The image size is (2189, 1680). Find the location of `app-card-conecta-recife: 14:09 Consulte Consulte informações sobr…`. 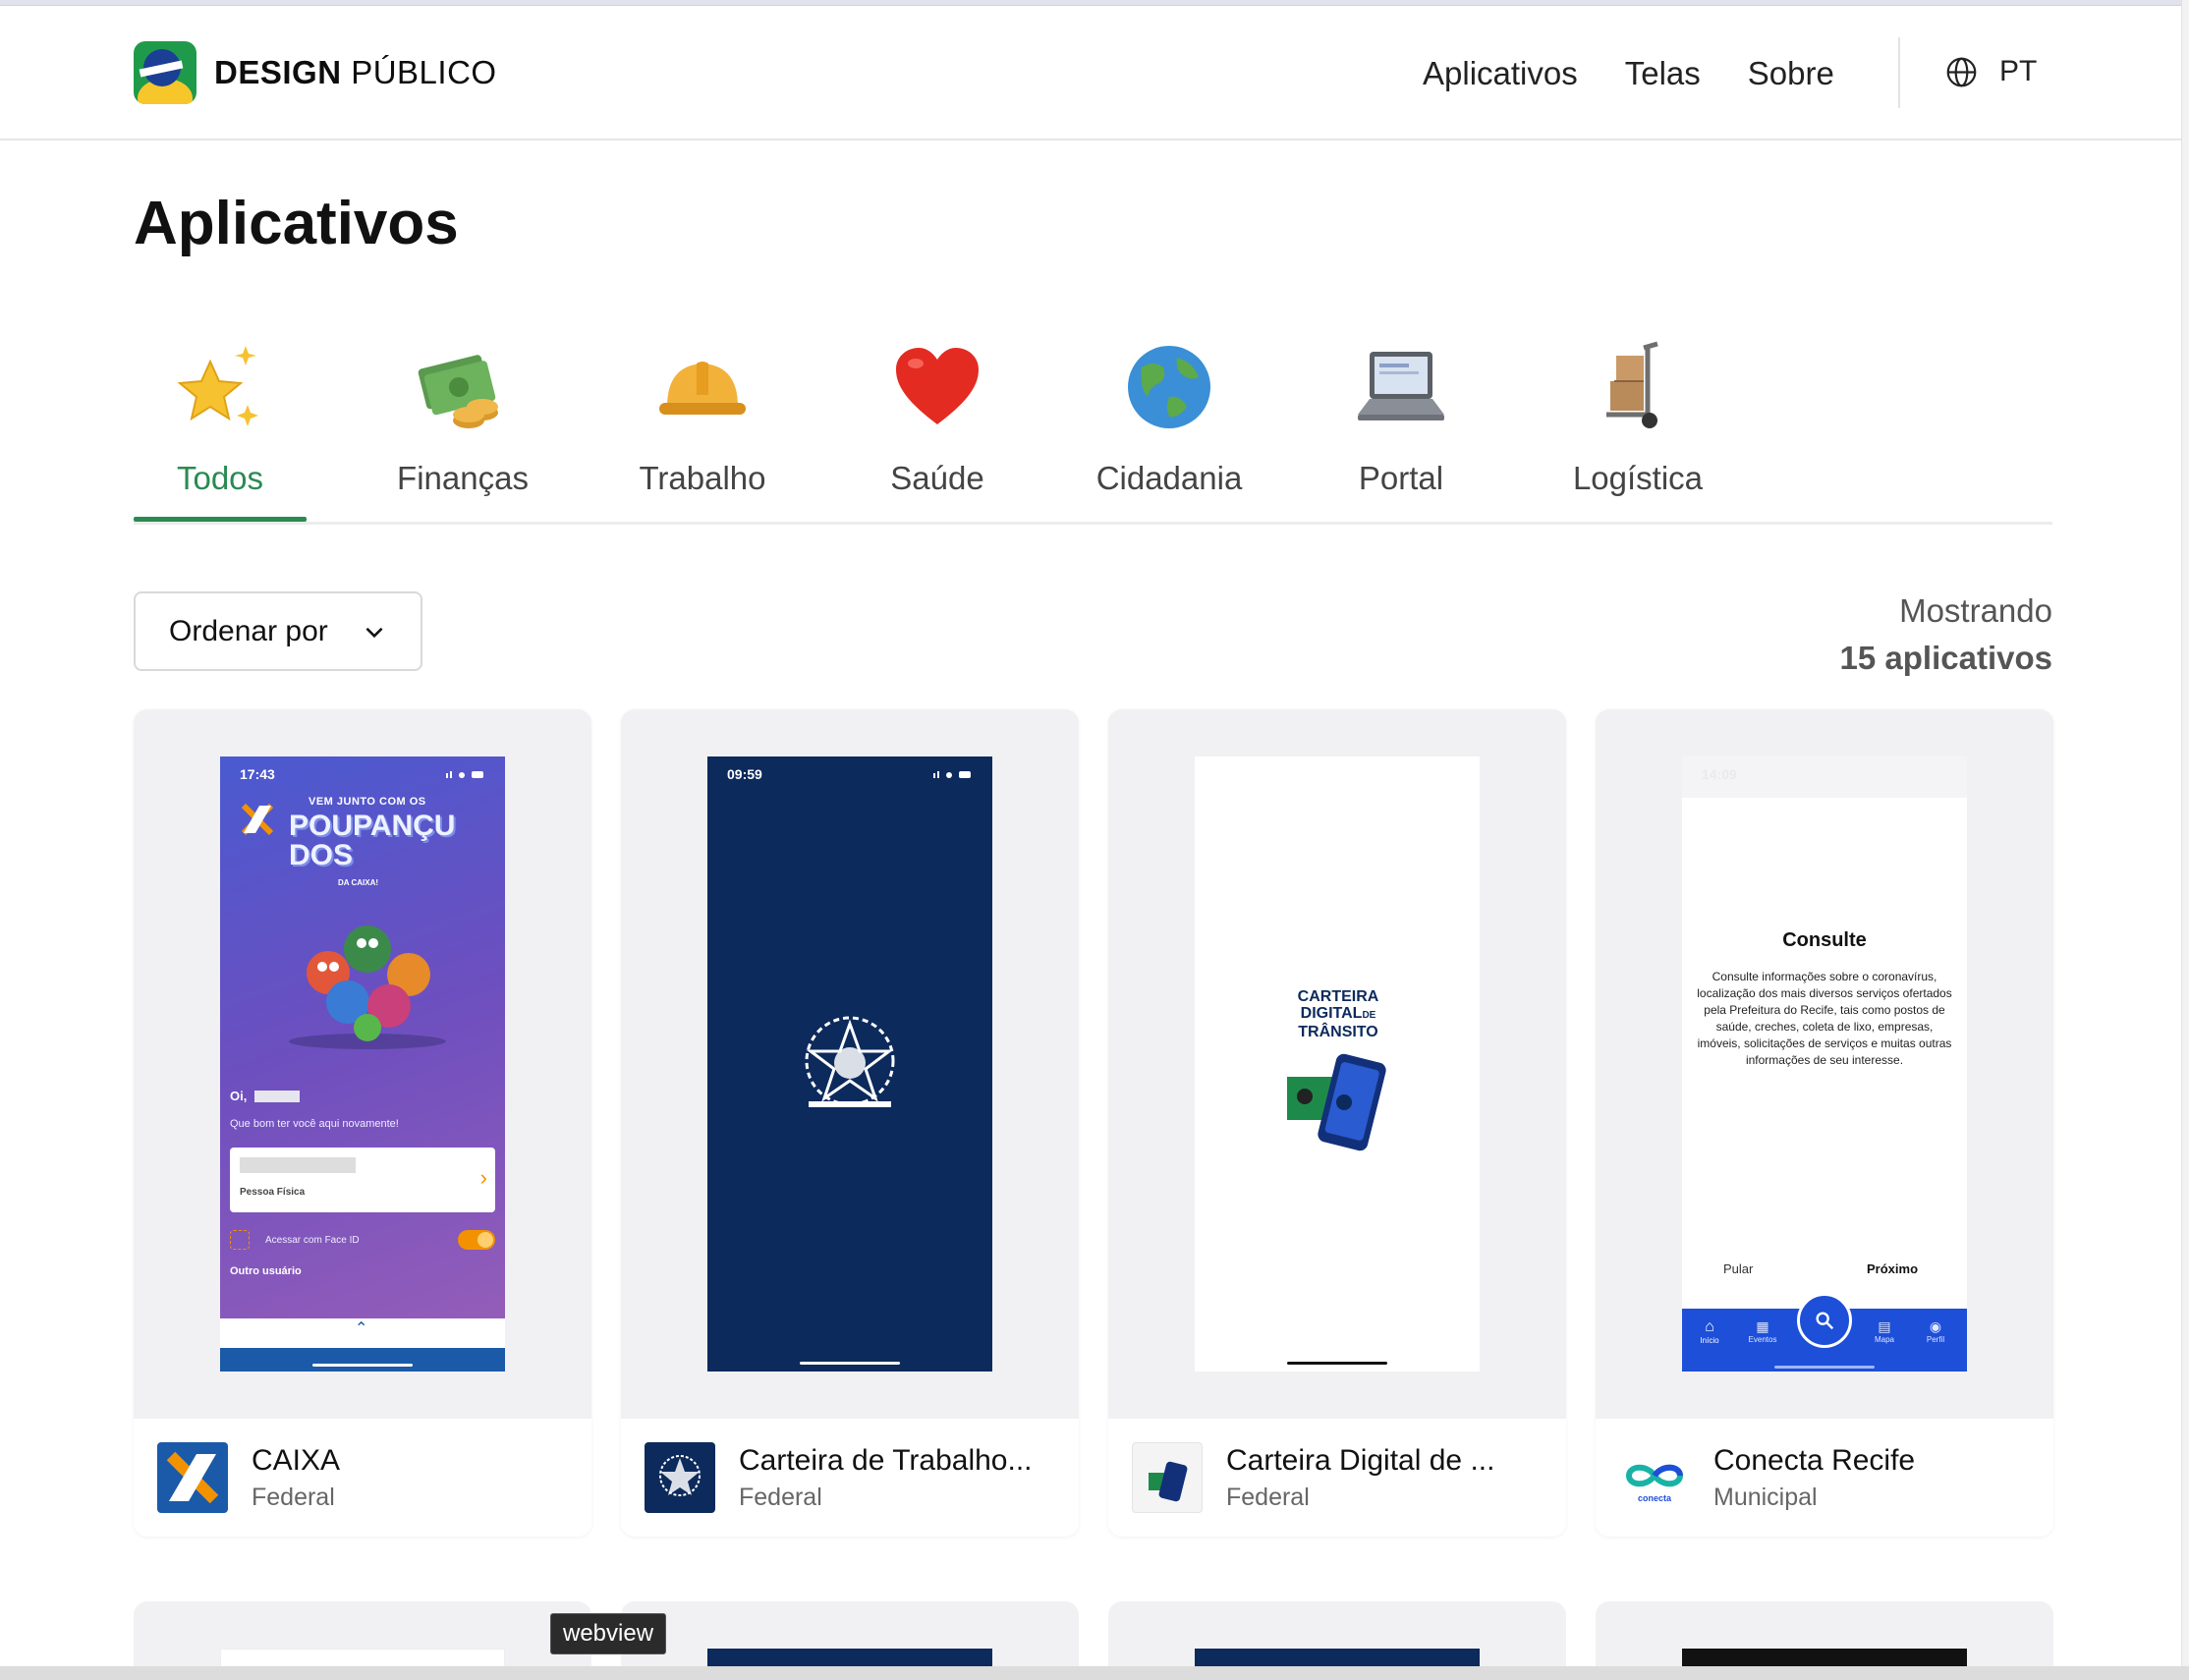

app-card-conecta-recife: 14:09 Consulte Consulte informações sobr… is located at coordinates (1824, 1123).